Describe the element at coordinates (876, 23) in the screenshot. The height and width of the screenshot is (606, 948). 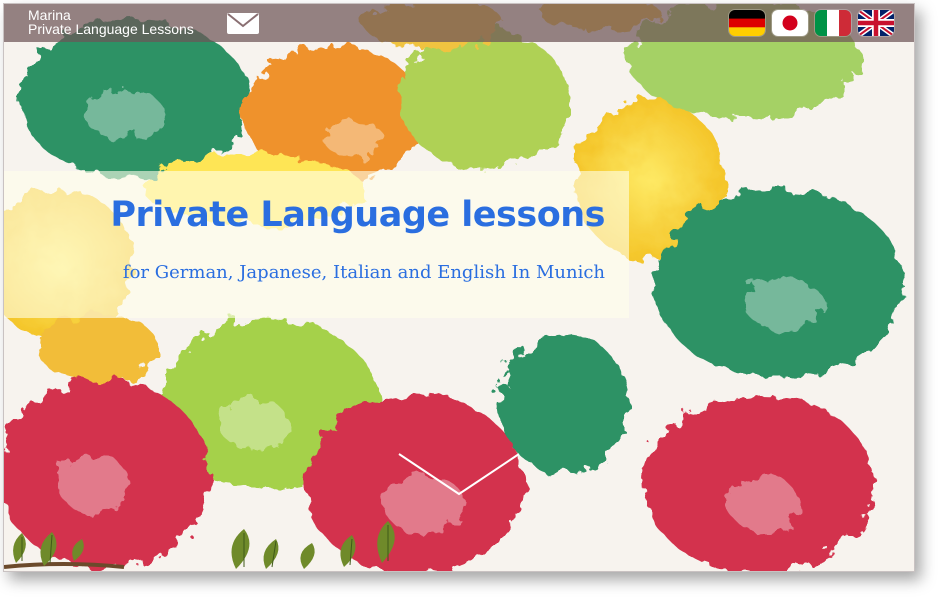
I see `flag-uk-icon` at that location.